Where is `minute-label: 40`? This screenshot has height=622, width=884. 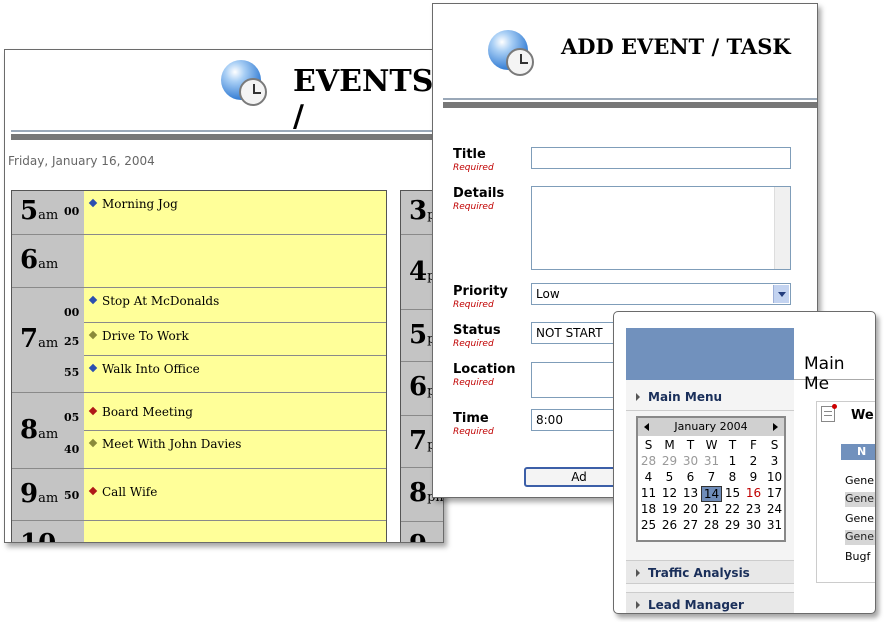
minute-label: 40 is located at coordinates (72, 449).